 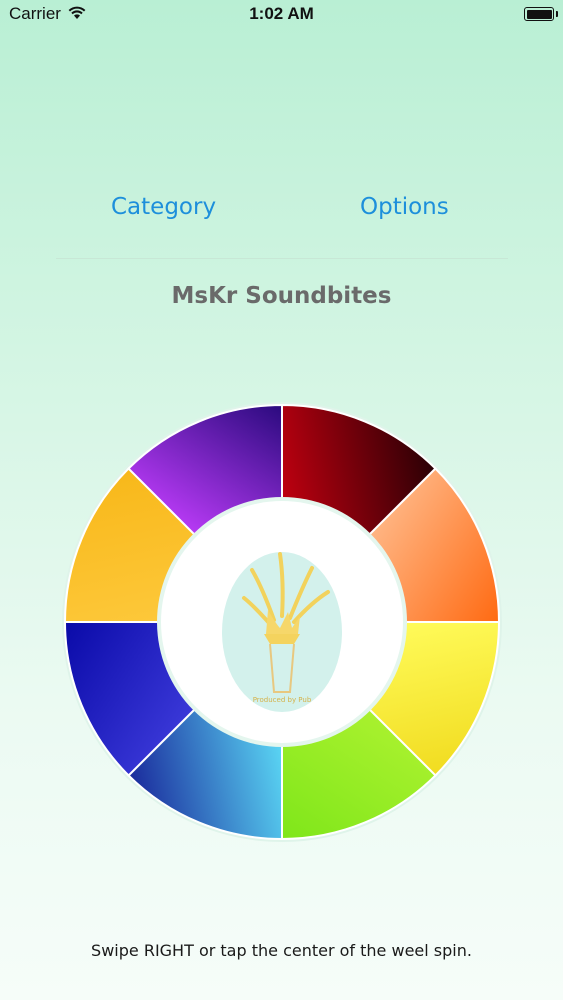 What do you see at coordinates (282, 700) in the screenshot?
I see `center-logo-text: Produced by Pub` at bounding box center [282, 700].